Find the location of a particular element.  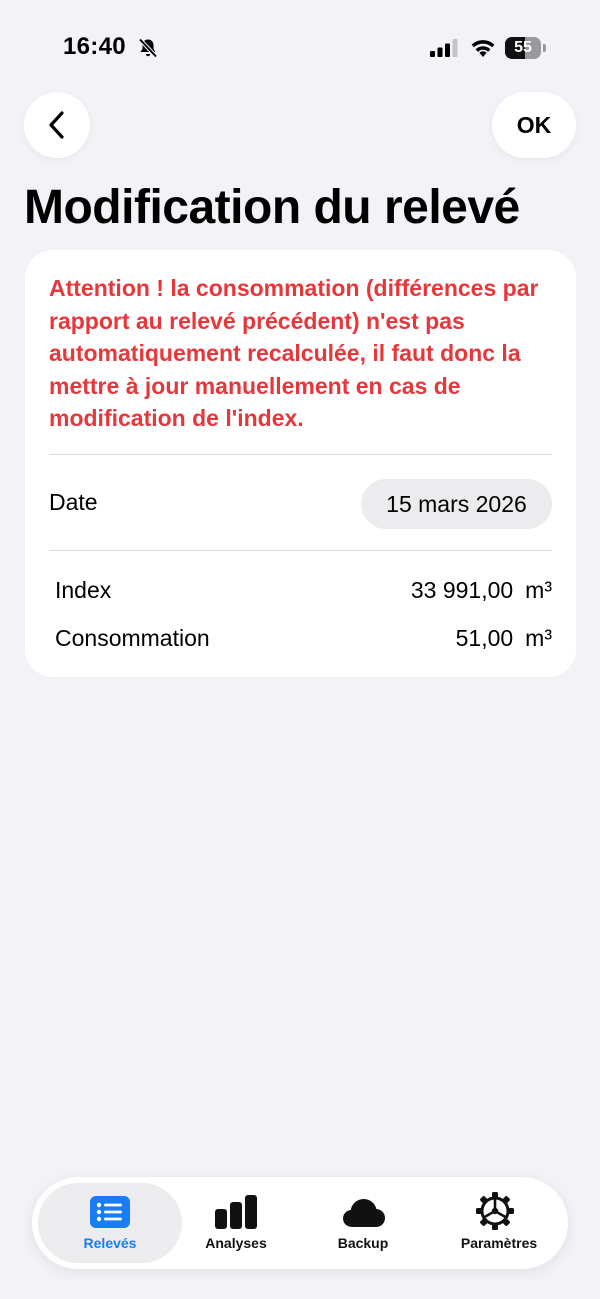

consumption-value: 51,00 is located at coordinates (484, 638).